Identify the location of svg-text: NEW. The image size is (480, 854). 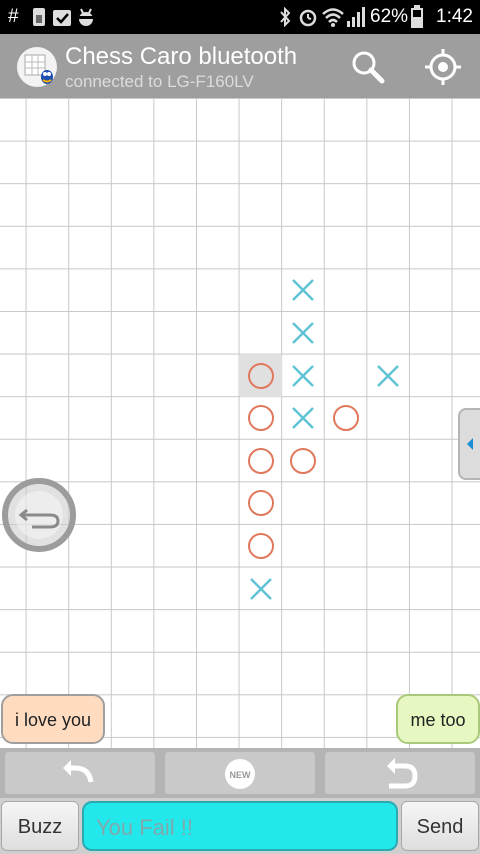
(241, 775).